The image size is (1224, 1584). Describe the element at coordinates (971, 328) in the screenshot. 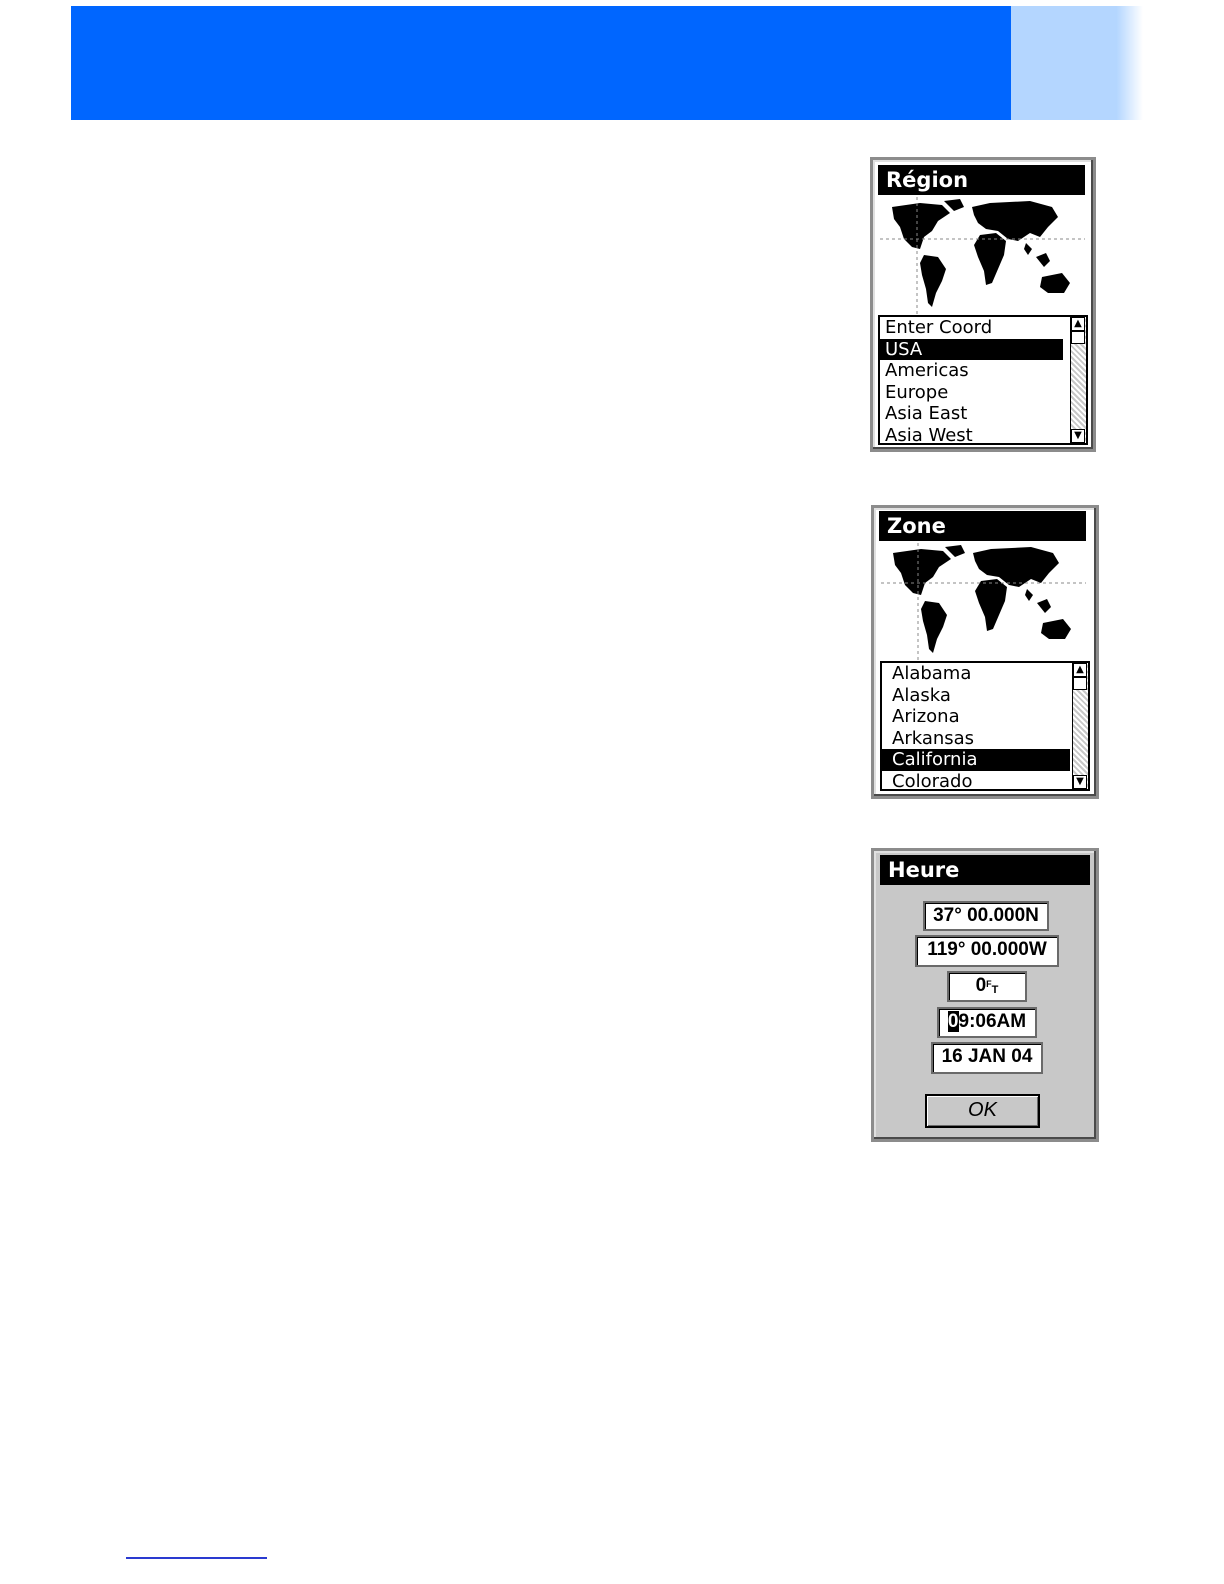

I see `list-item: Enter Coord` at that location.